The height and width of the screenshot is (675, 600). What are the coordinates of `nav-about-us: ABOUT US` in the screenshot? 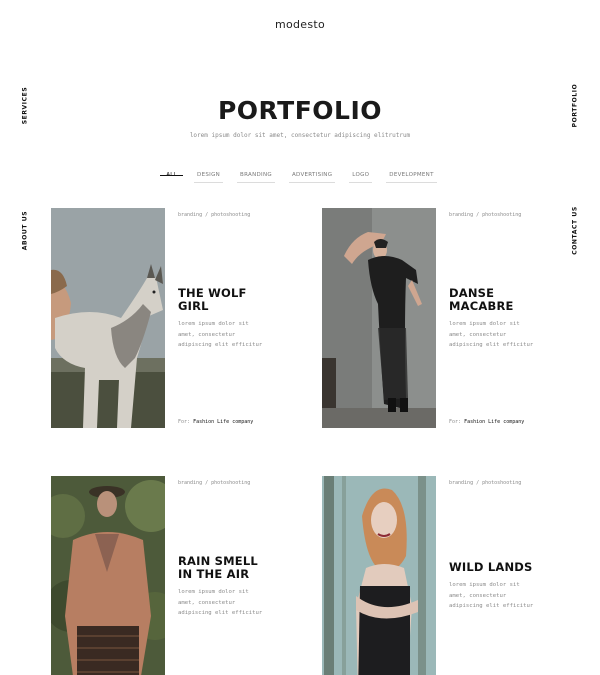 It's located at (25, 231).